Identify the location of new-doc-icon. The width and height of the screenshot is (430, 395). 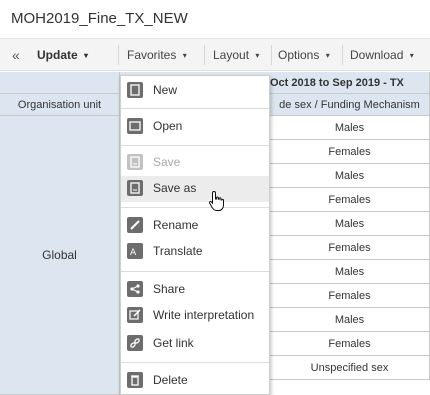
(135, 90).